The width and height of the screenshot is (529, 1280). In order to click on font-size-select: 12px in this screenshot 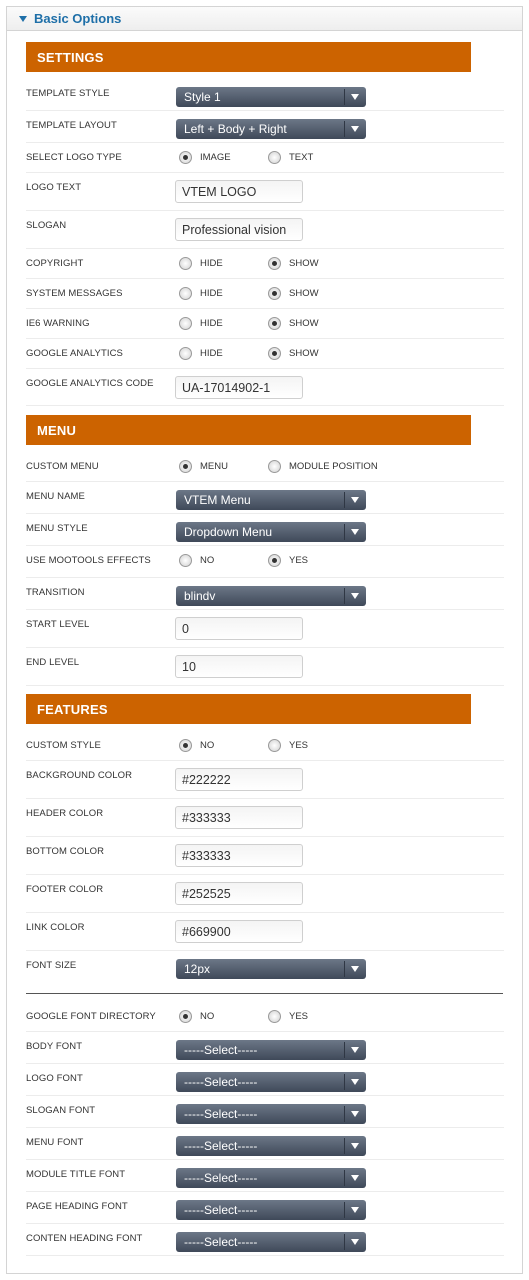, I will do `click(271, 969)`.